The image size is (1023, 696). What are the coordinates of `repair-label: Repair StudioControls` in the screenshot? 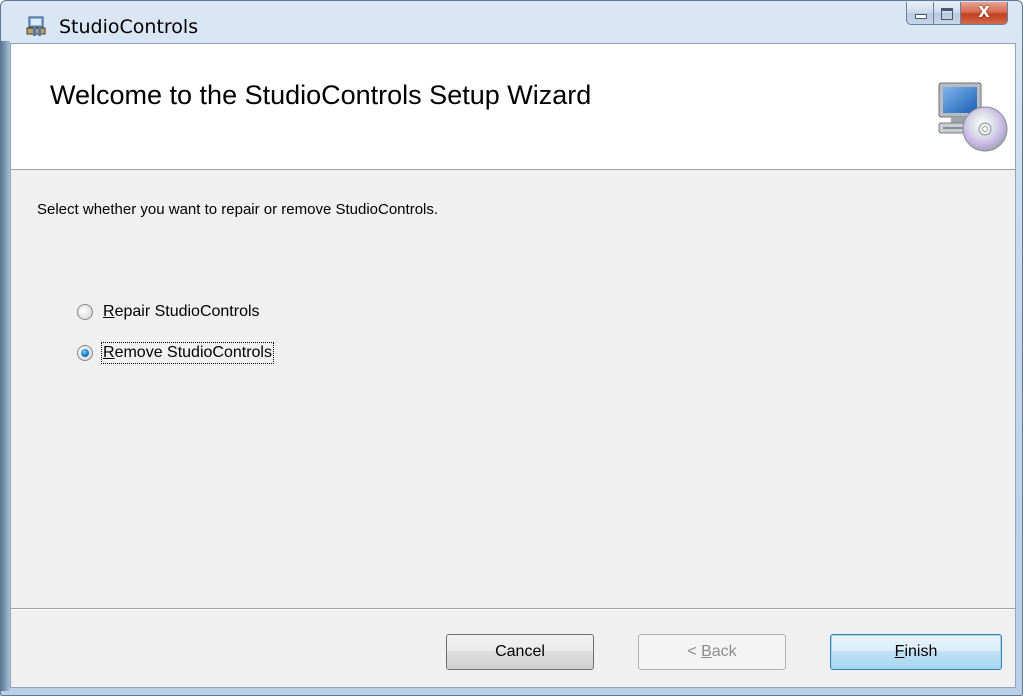 It's located at (181, 312).